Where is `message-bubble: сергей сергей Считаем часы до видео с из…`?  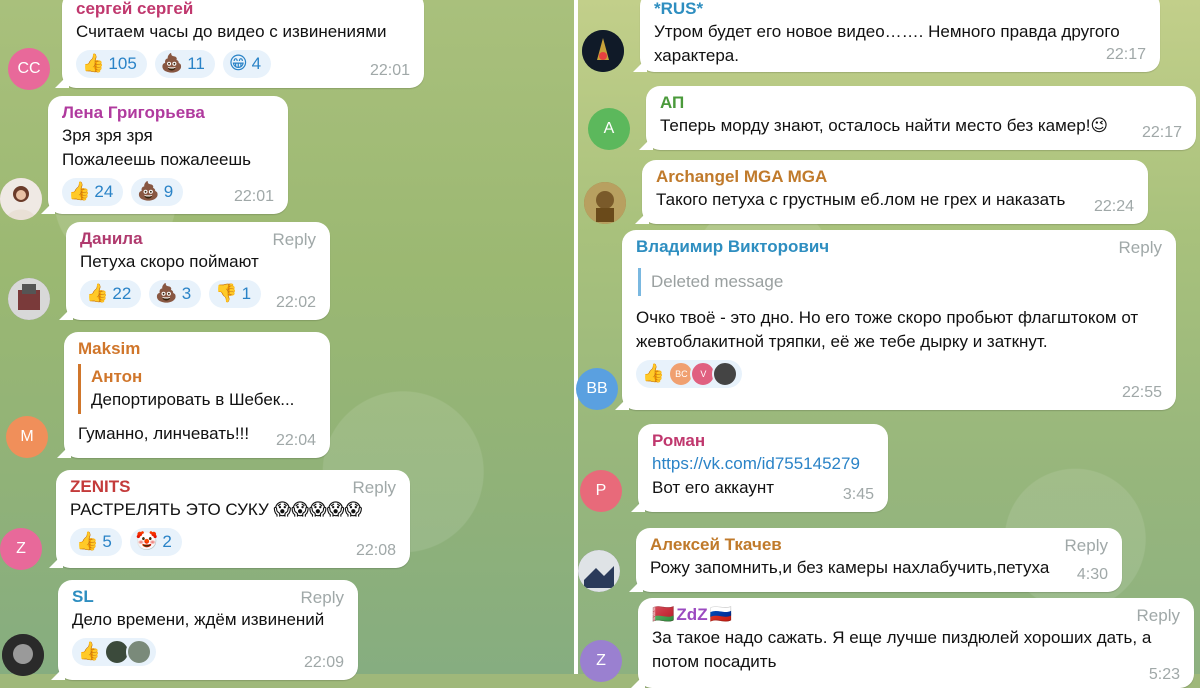
message-bubble: сергей сергей Считаем часы до видео с из… is located at coordinates (243, 44).